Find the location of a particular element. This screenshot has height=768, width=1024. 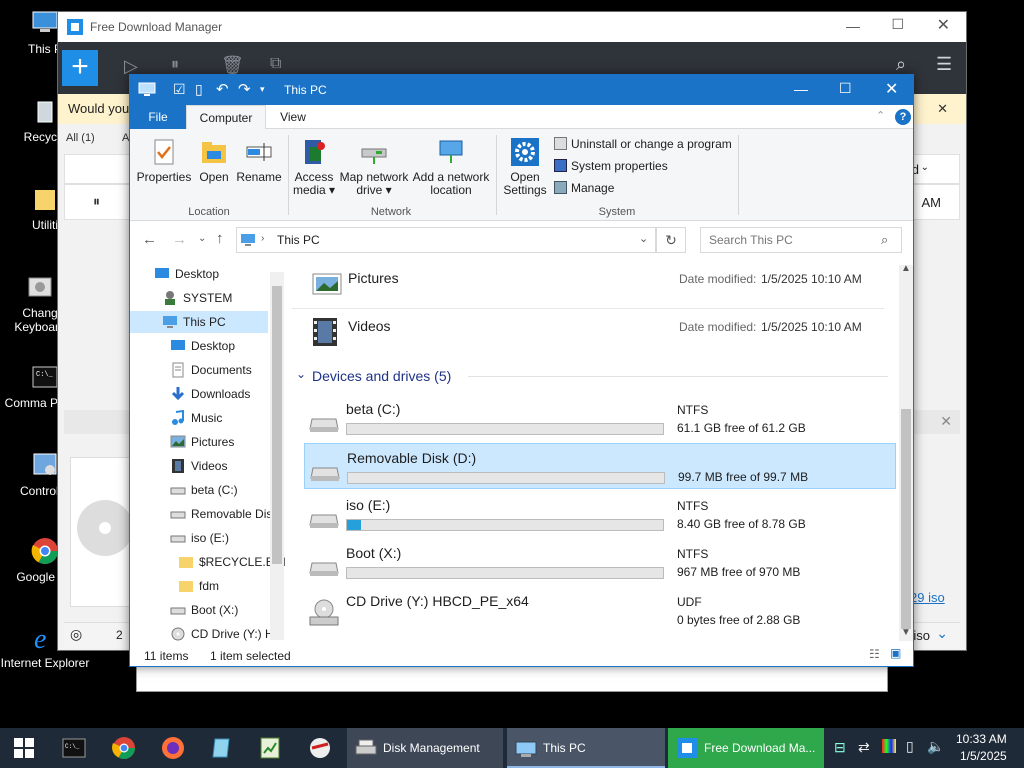

scroll-up-icon: ▲ is located at coordinates (906, 268).